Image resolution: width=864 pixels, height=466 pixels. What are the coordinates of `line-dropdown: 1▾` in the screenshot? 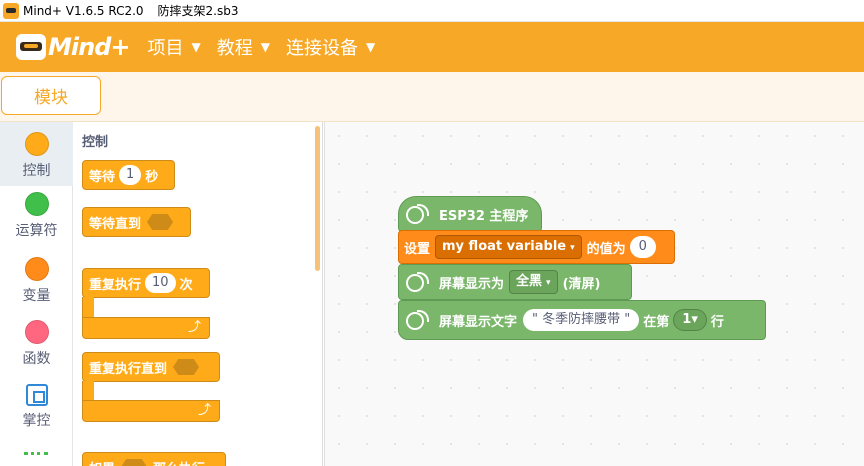 It's located at (690, 320).